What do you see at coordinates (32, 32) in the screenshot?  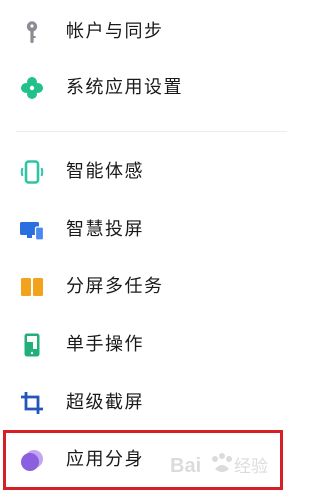 I see `key-icon` at bounding box center [32, 32].